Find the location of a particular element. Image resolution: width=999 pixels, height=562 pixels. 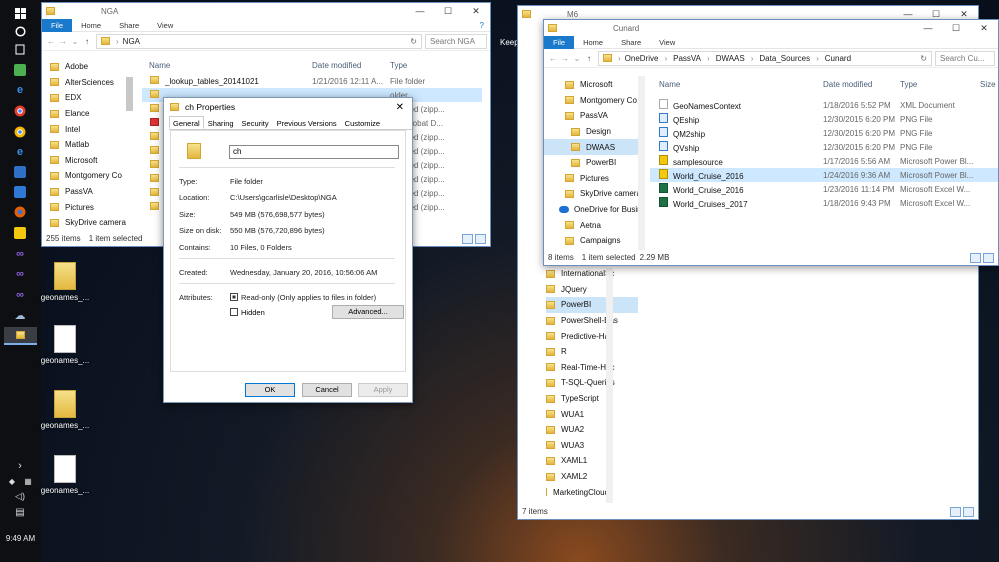

vscode-icon is located at coordinates (20, 192).